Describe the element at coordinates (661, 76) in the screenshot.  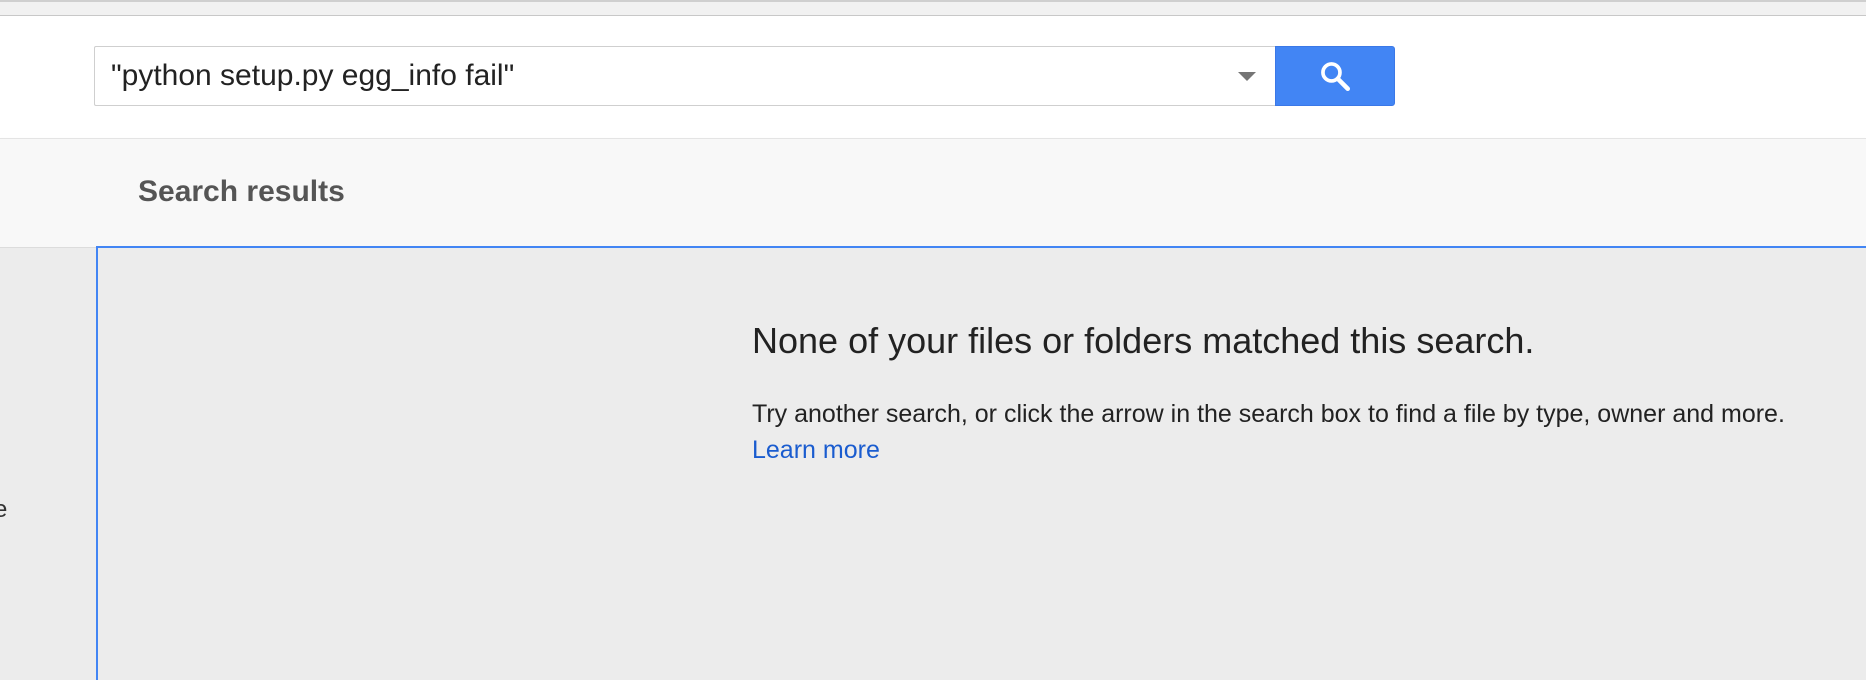
I see `search-input` at that location.